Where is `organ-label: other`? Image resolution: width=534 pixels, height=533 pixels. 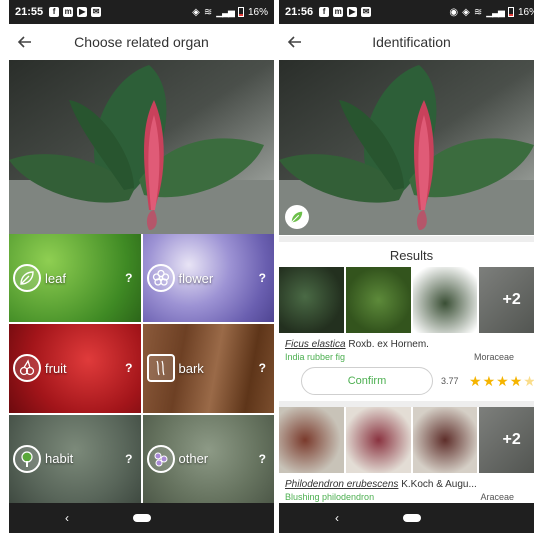 organ-label: other is located at coordinates (193, 459).